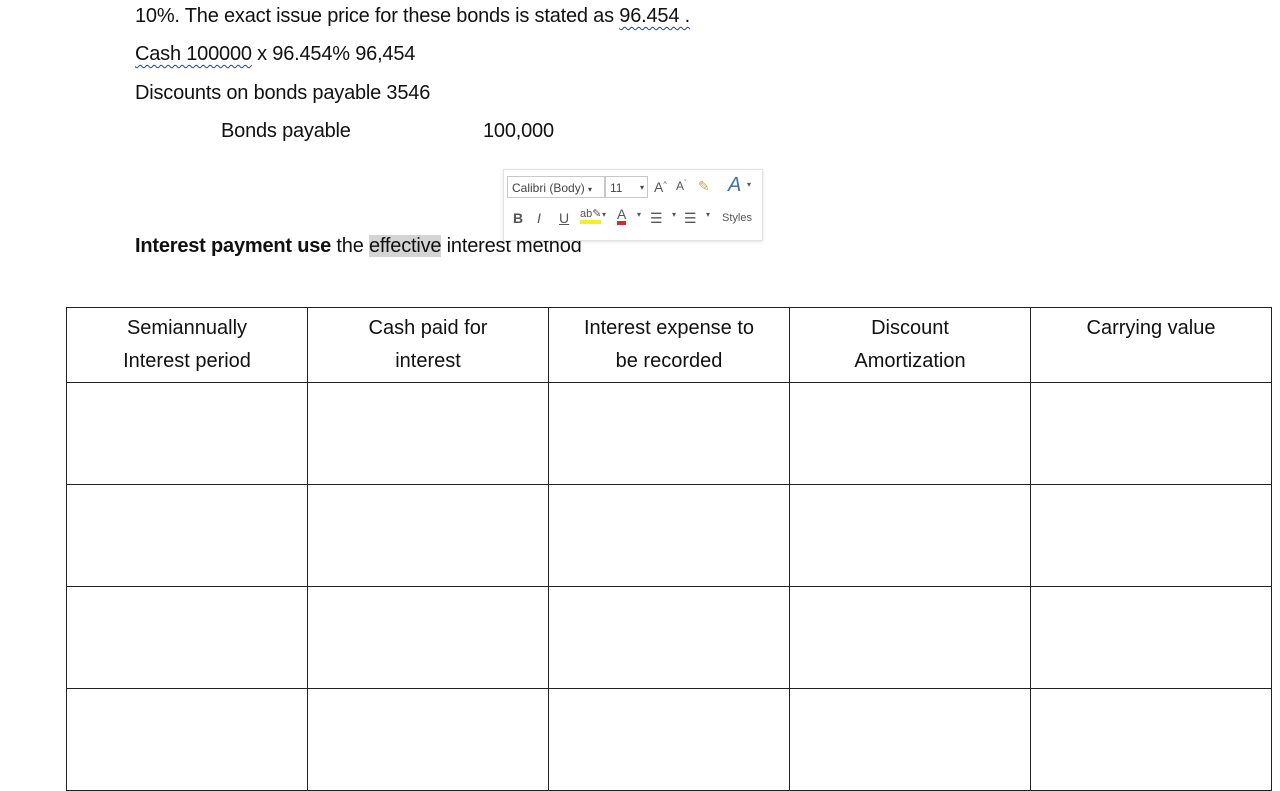 This screenshot has height=791, width=1280. What do you see at coordinates (187, 345) in the screenshot?
I see `header-interest-period: Semiannually Interest period` at bounding box center [187, 345].